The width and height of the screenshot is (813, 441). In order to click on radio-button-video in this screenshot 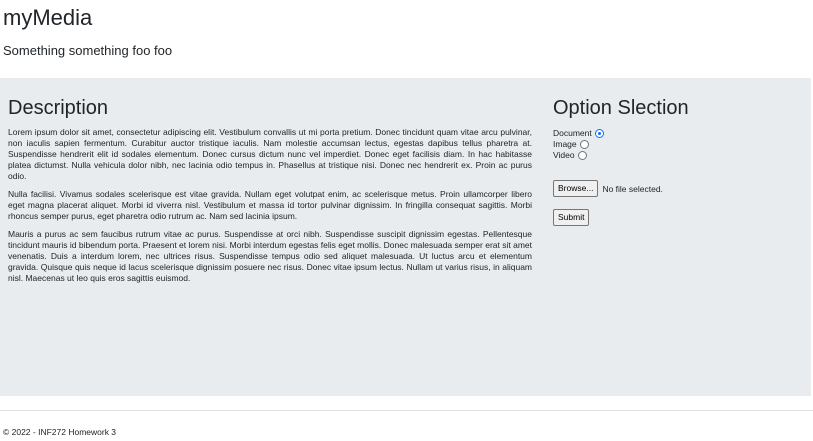, I will do `click(582, 155)`.